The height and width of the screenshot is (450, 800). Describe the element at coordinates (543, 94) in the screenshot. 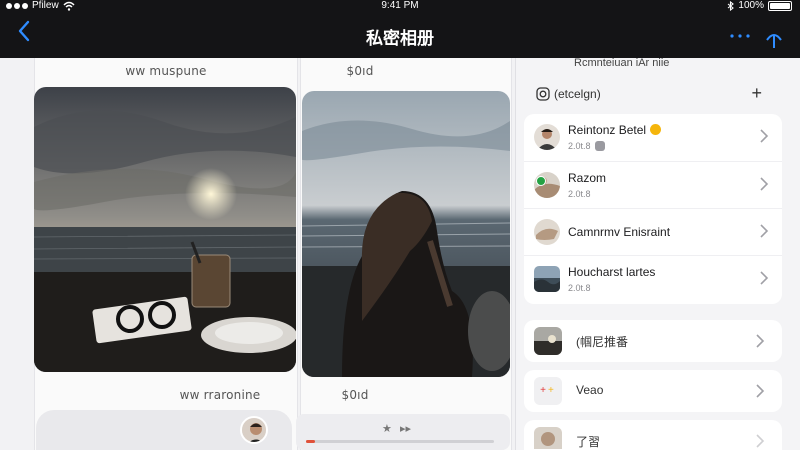

I see `instagram-icon` at that location.